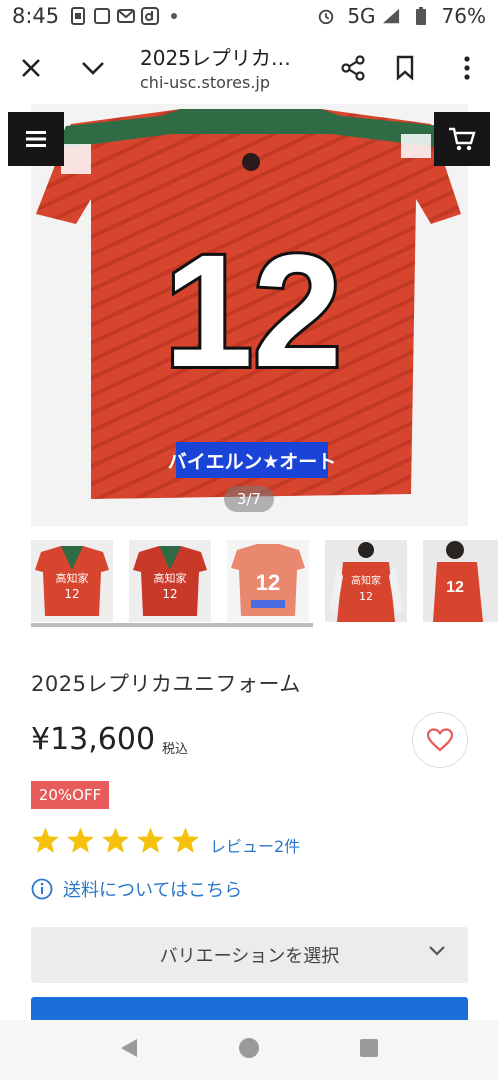 This screenshot has width=498, height=1080. I want to click on thumb-4-number: 12, so click(366, 596).